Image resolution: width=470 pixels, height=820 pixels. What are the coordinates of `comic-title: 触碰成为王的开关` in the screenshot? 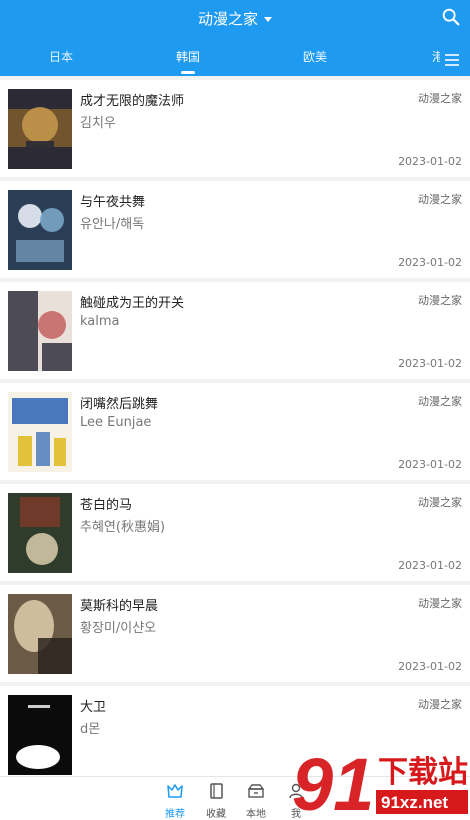 It's located at (132, 303).